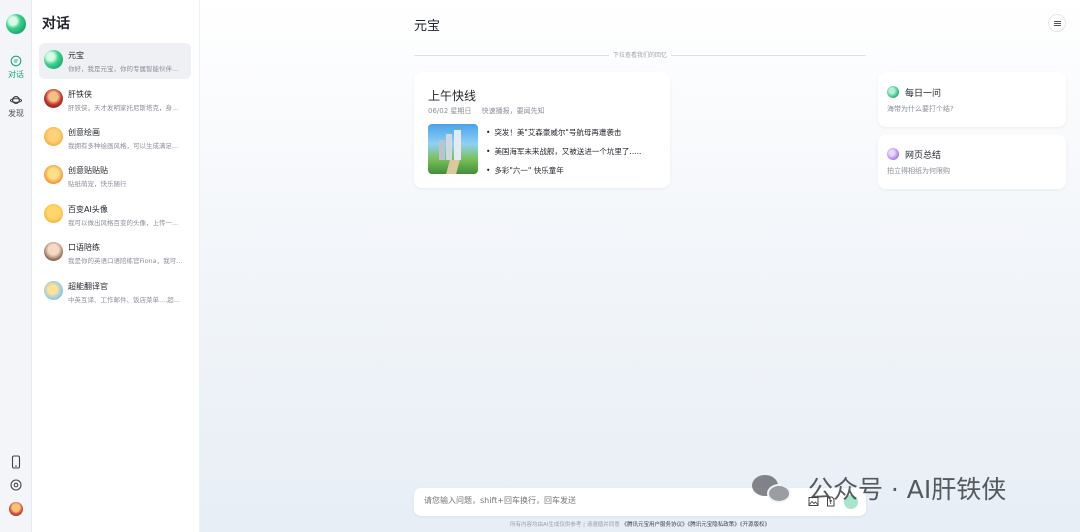 The width and height of the screenshot is (1080, 532). What do you see at coordinates (115, 176) in the screenshot?
I see `conversation-item-stickers: 创意贴贴贴 贴纸萌宠，快乐随行` at bounding box center [115, 176].